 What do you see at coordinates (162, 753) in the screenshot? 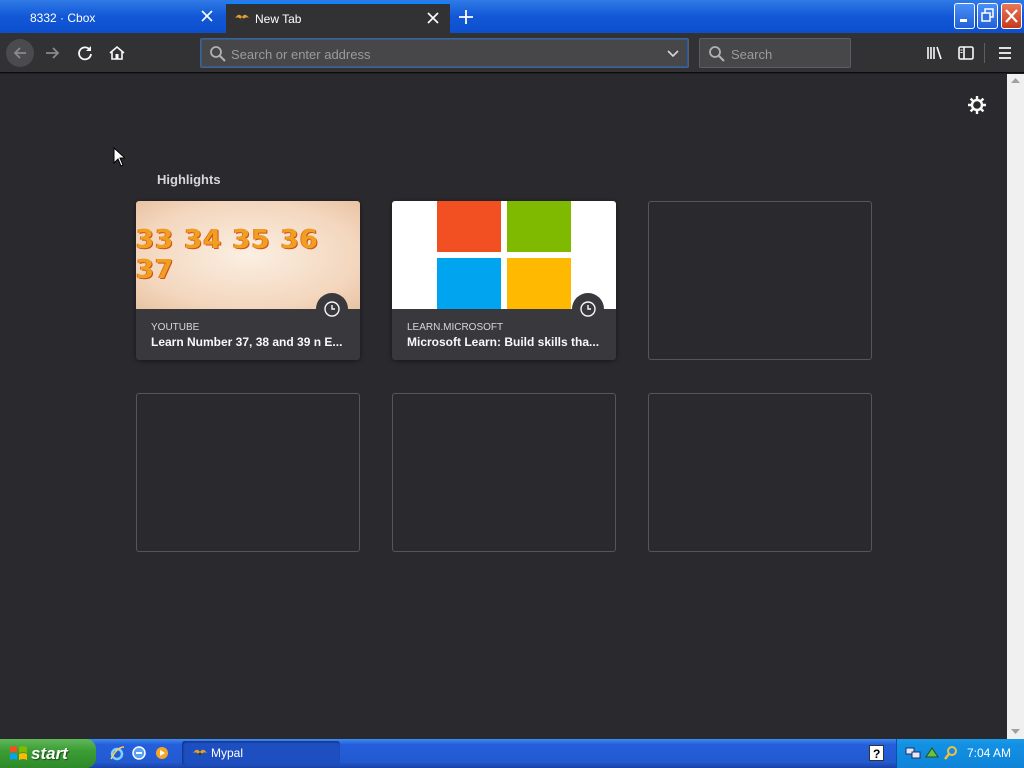
I see `media-player-icon` at bounding box center [162, 753].